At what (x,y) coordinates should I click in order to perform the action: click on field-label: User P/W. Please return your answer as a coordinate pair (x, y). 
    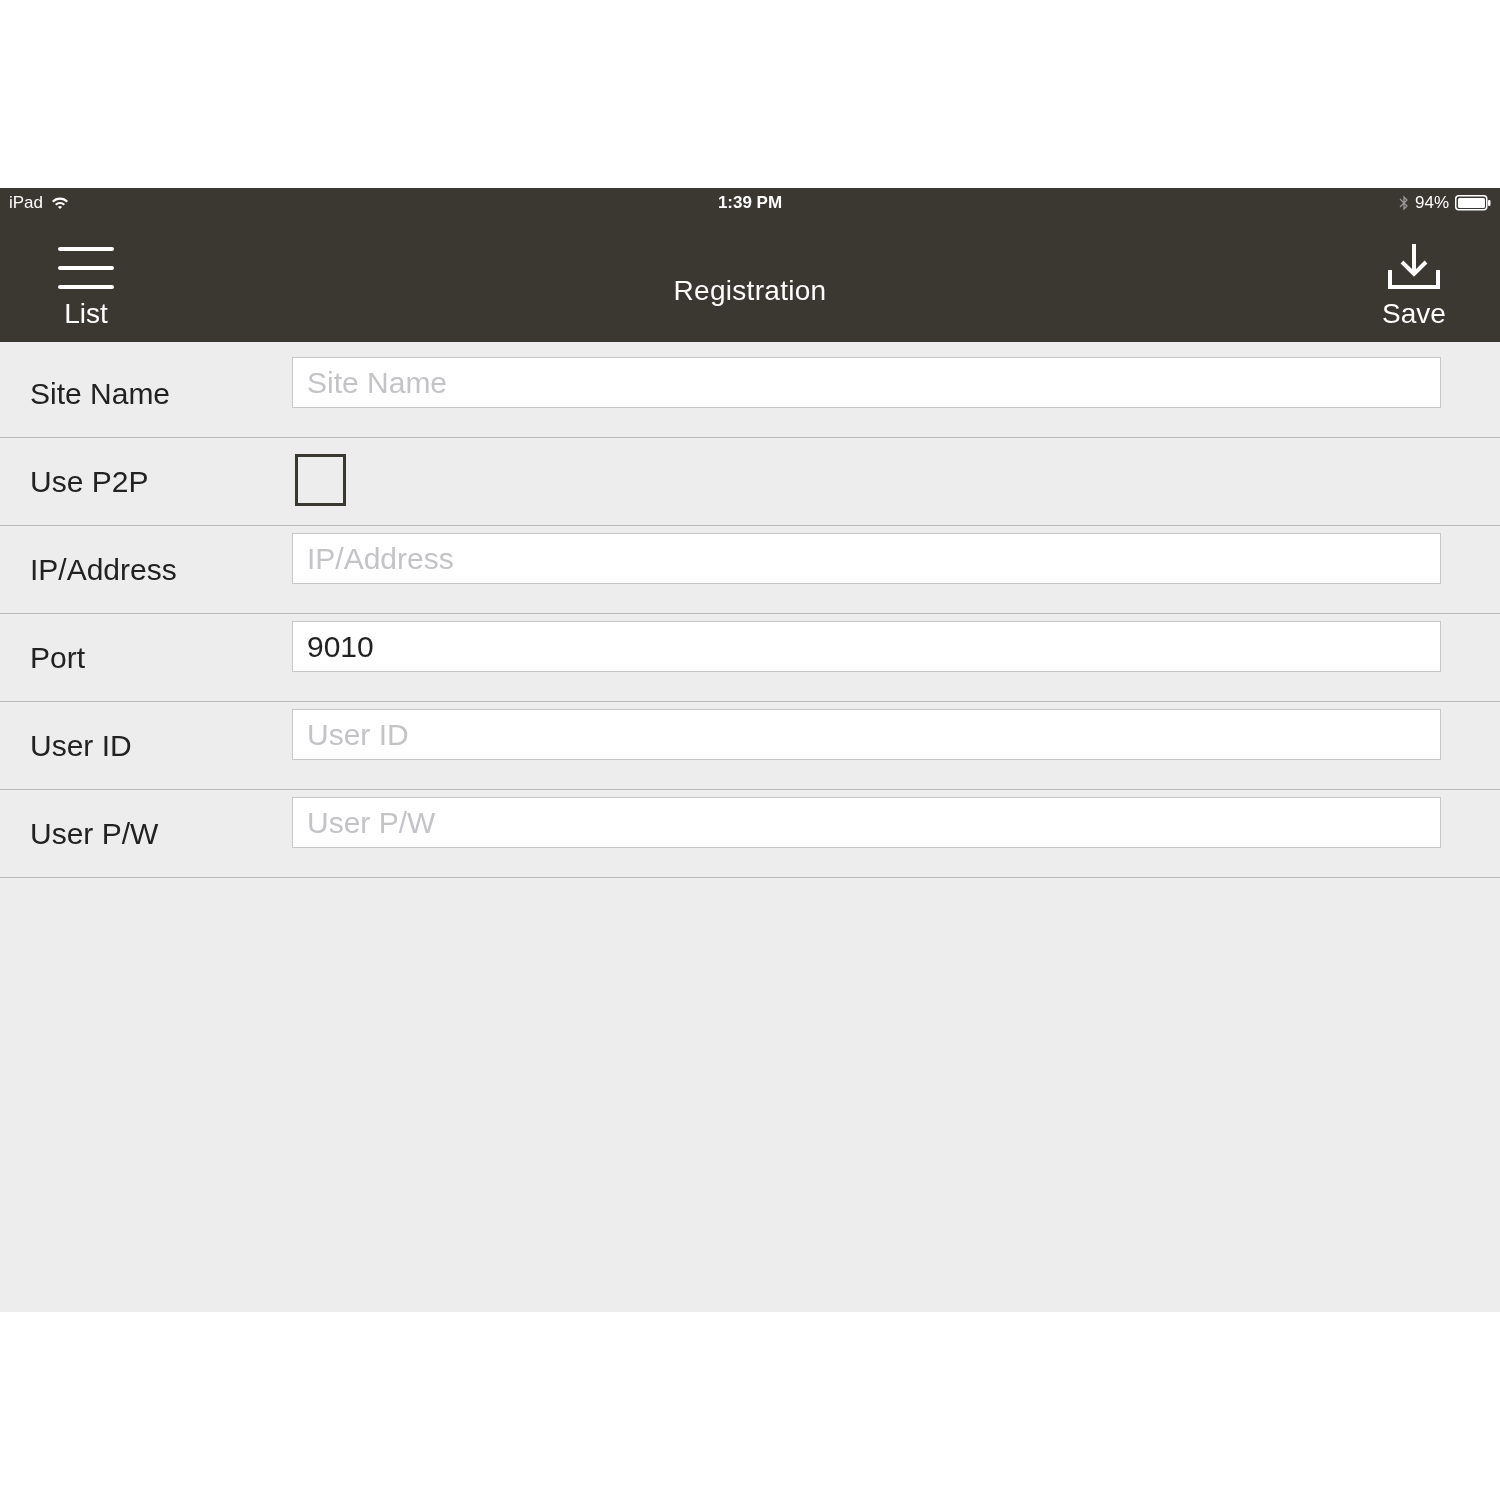
    Looking at the image, I should click on (94, 833).